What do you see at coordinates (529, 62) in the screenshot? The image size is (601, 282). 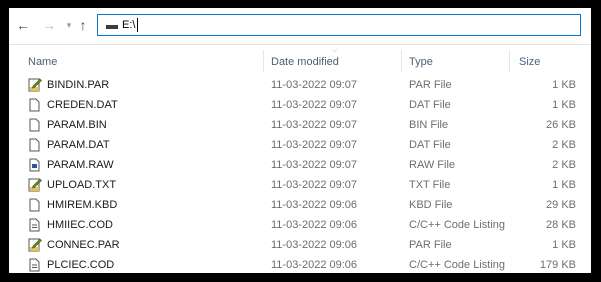 I see `column-header-size: Size` at bounding box center [529, 62].